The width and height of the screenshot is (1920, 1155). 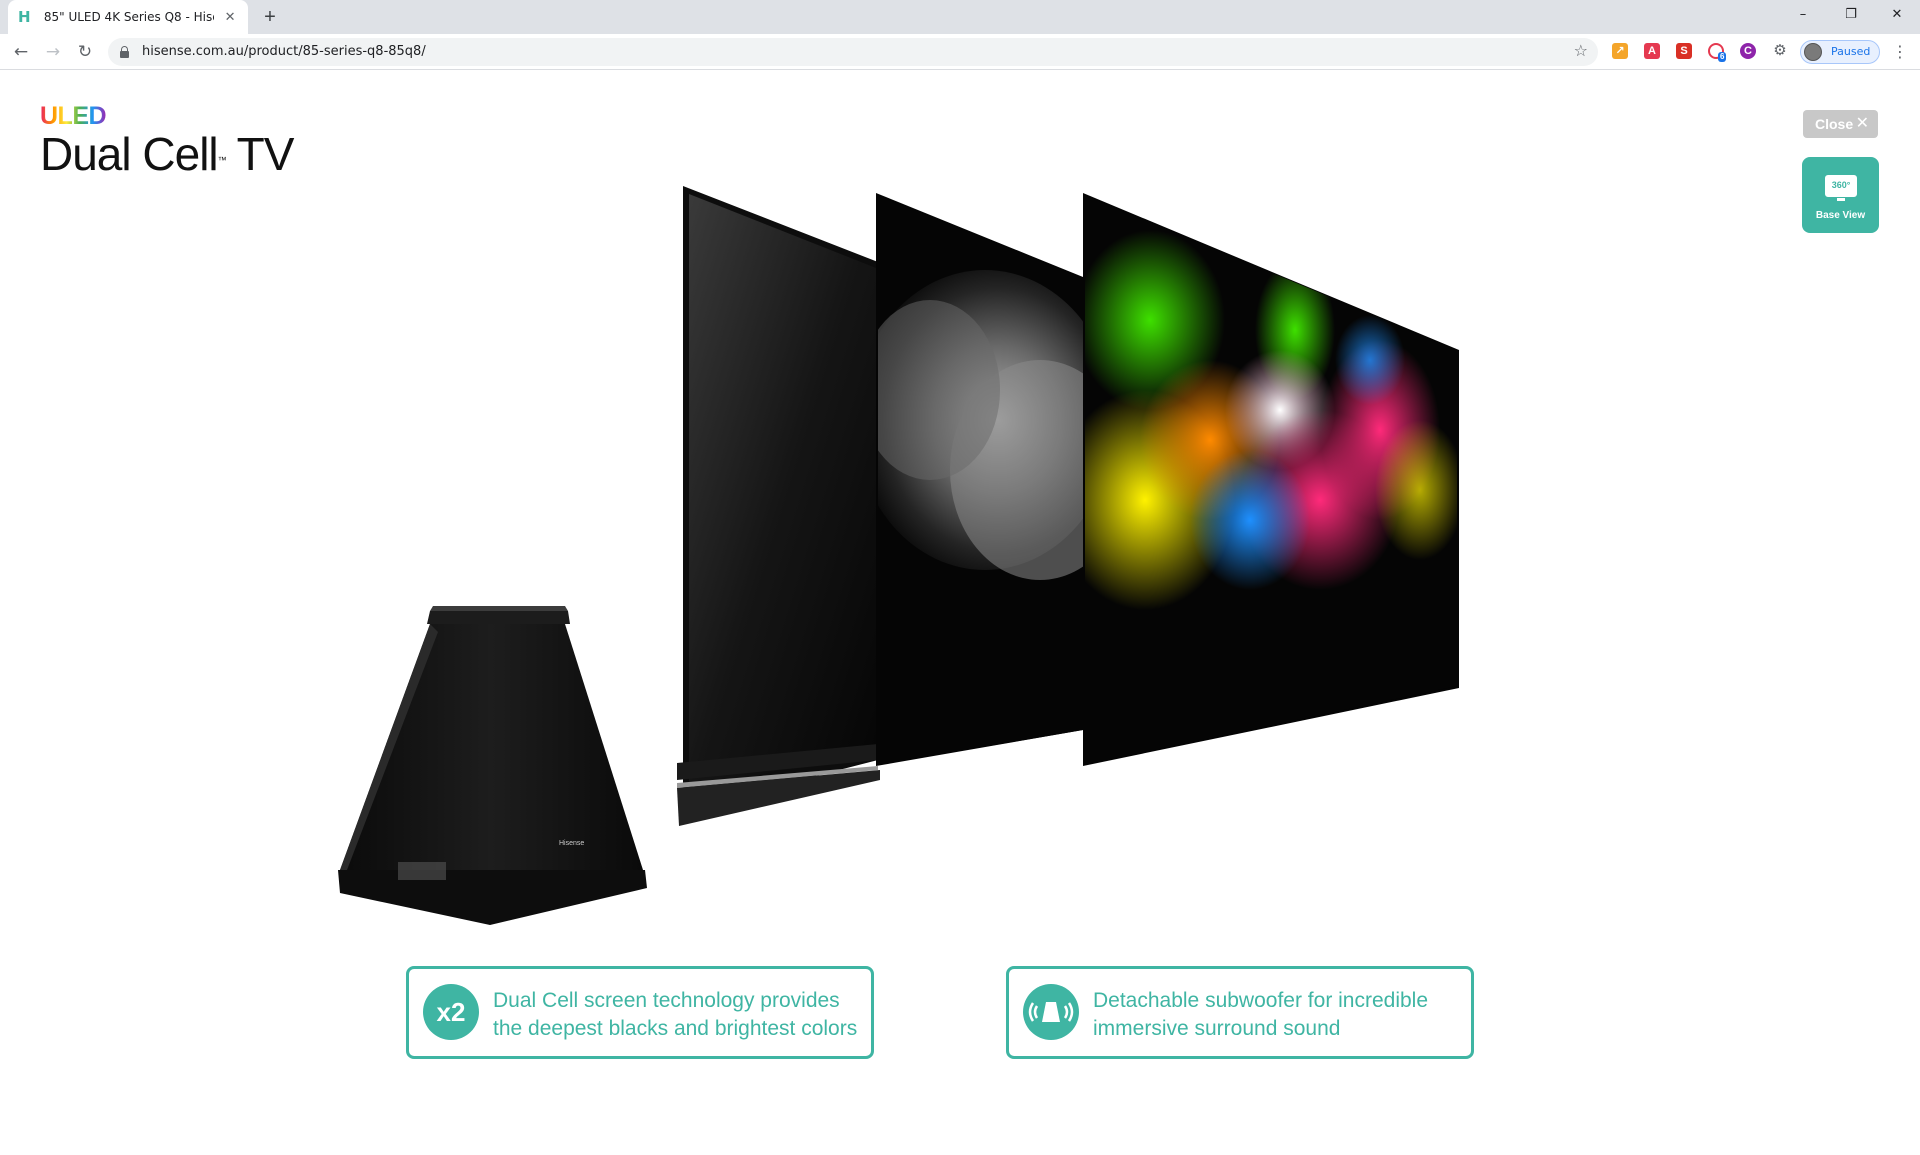 I want to click on subwoofer-base, so click(x=492, y=897).